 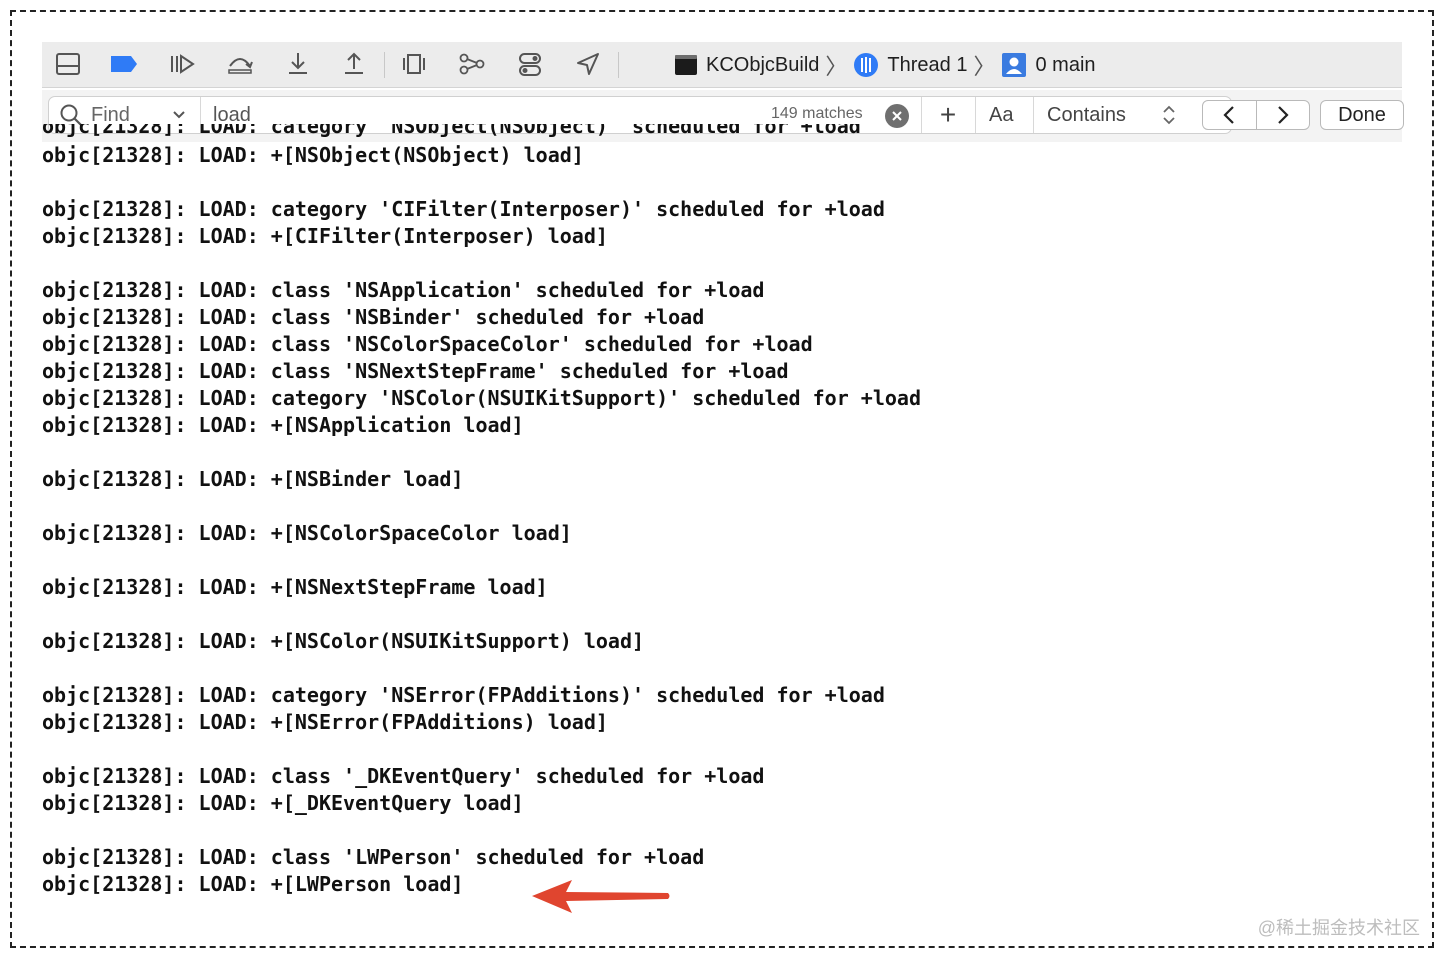 What do you see at coordinates (1169, 115) in the screenshot?
I see `up-down-chevron-icon` at bounding box center [1169, 115].